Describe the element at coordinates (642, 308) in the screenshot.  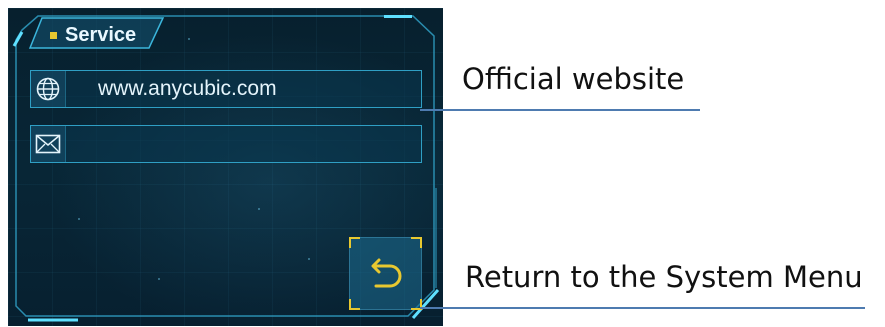
I see `return-leader-line` at that location.